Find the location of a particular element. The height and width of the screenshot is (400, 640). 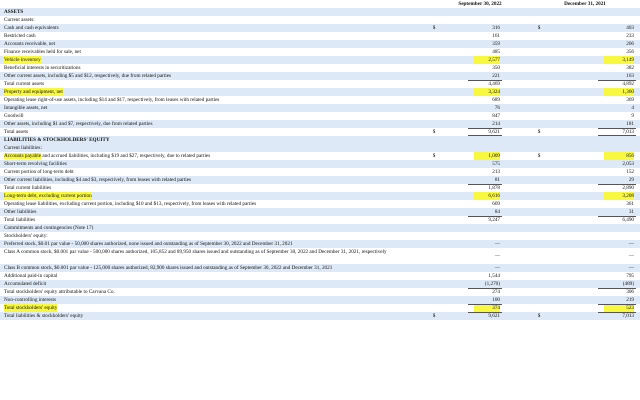

row-label: Total current liabilities is located at coordinates (28, 188).